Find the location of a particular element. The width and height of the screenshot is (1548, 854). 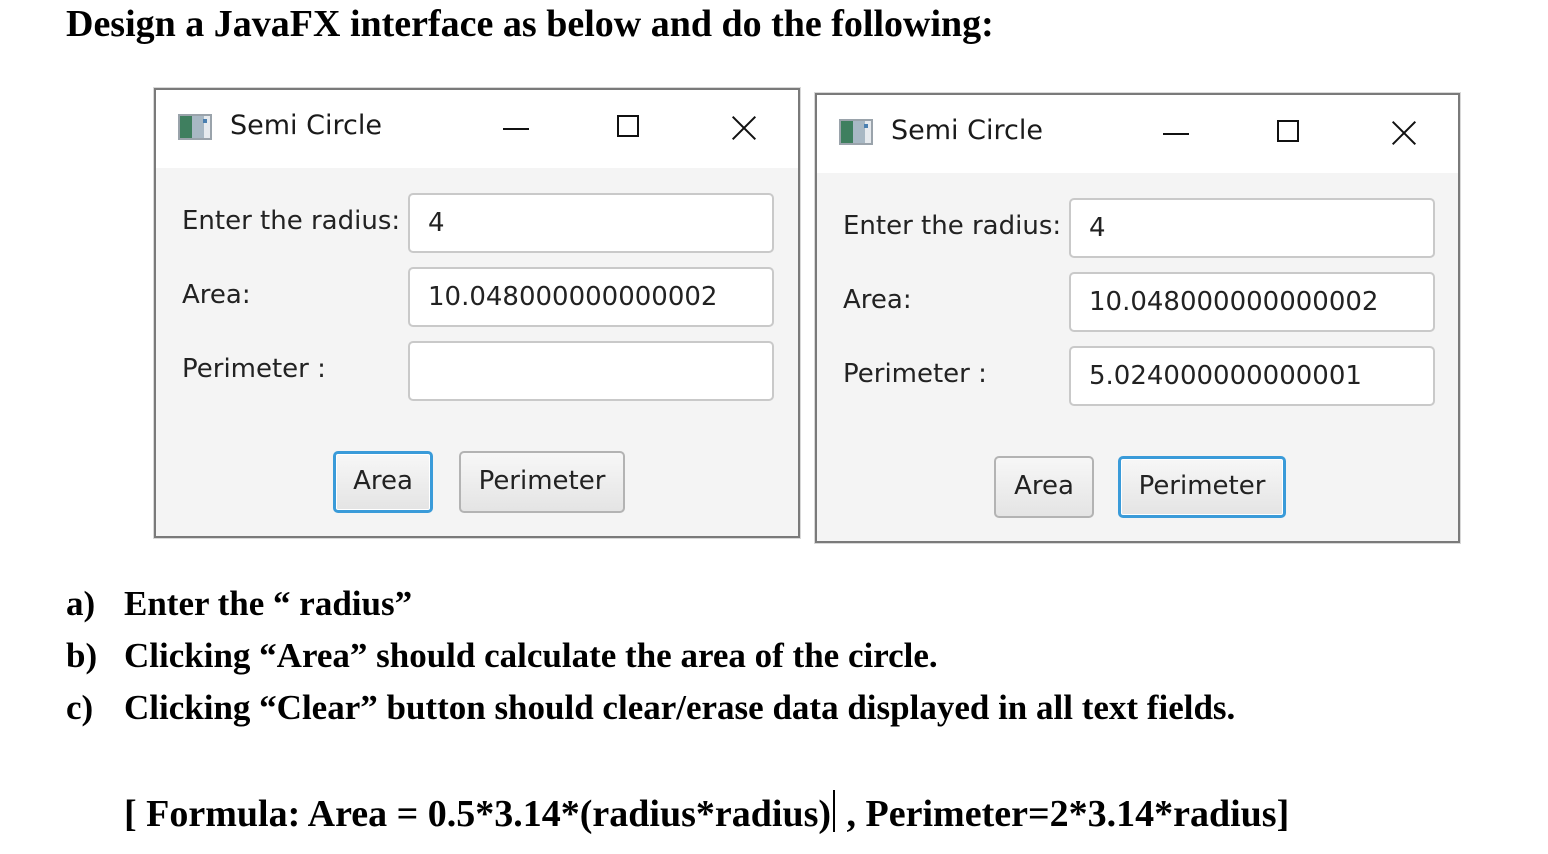

formula-perimeter: , Perimeter=2*3.14*radius] is located at coordinates (1063, 814).